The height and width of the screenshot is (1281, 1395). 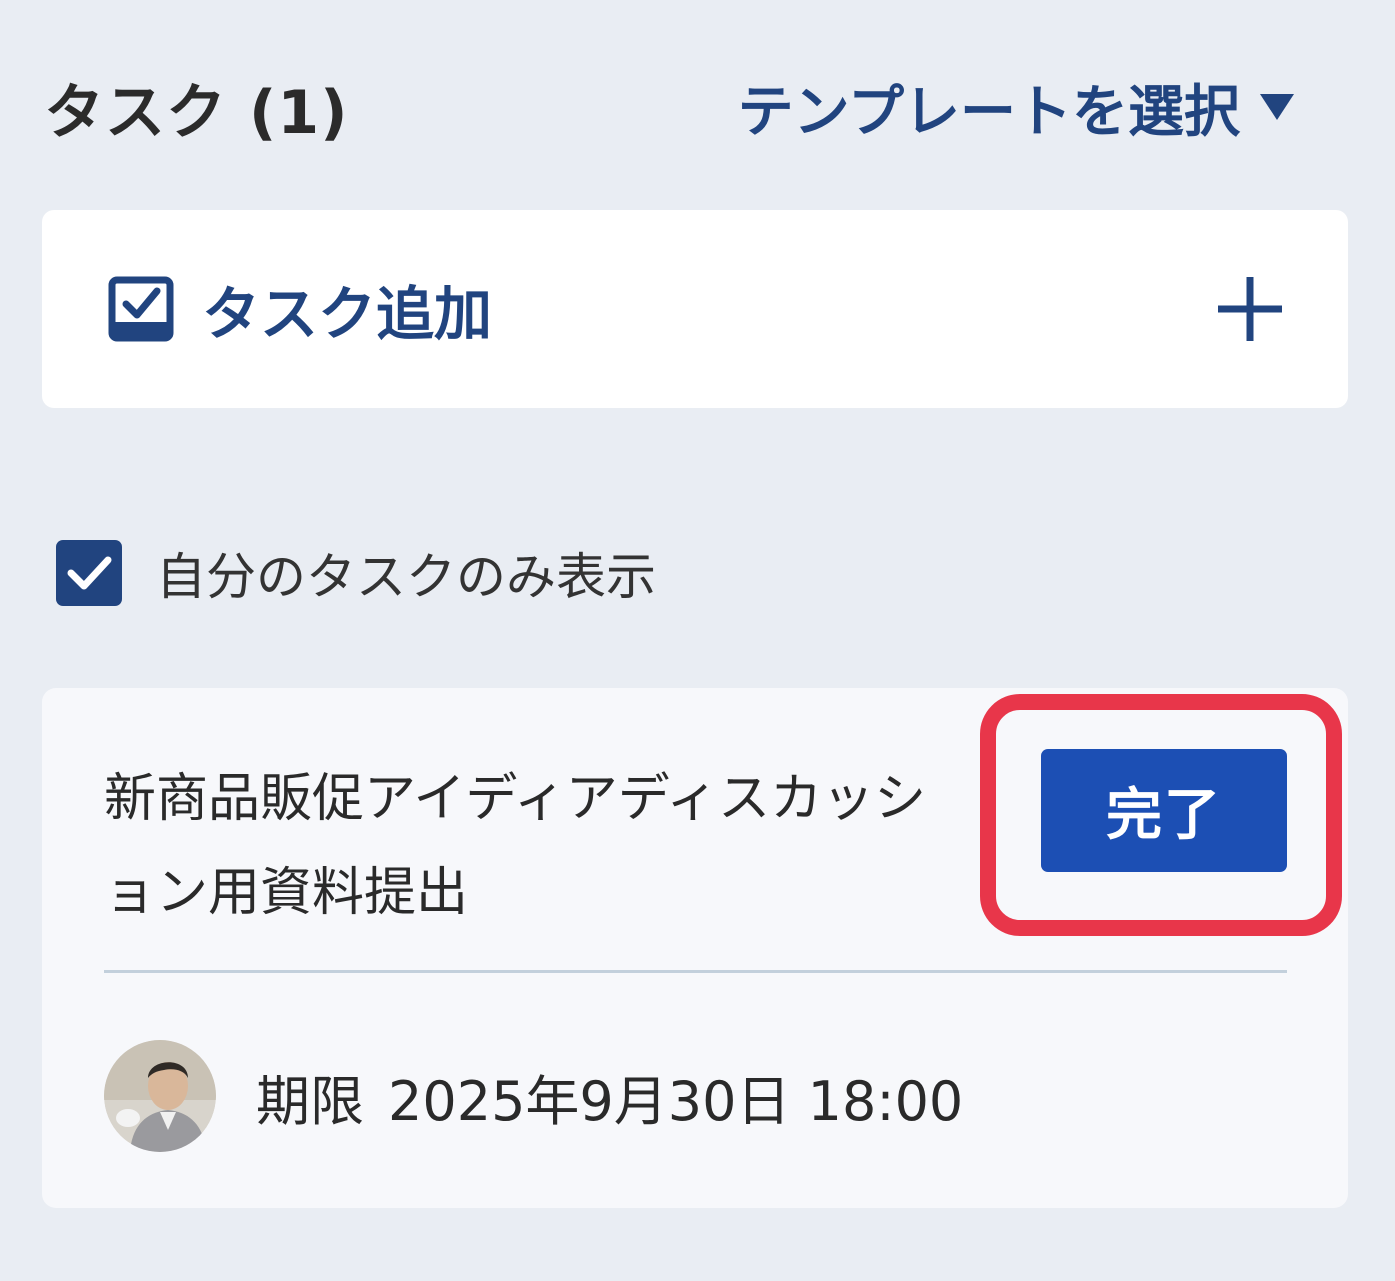 I want to click on due-date: 期限 2025年9月30日 18:00, so click(x=609, y=1096).